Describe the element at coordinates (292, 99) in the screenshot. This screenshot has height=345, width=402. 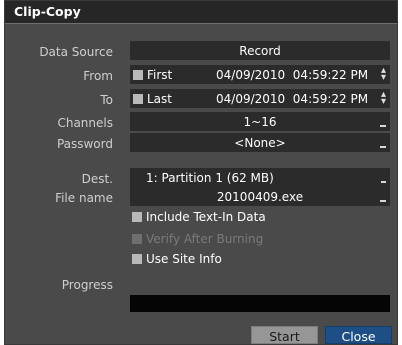
I see `to-datetime: 04/09/2010 04:59:22 PM` at that location.